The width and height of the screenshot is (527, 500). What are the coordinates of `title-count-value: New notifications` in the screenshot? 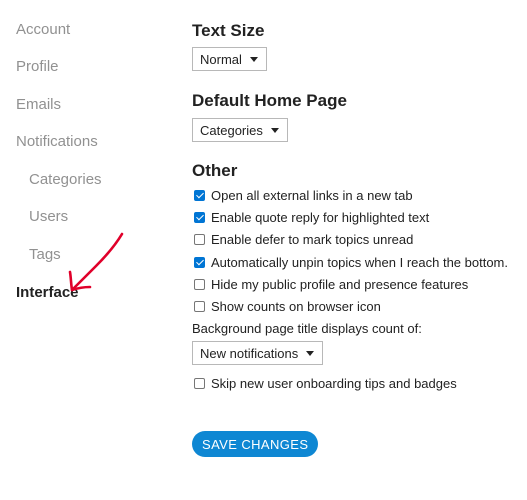 It's located at (249, 353).